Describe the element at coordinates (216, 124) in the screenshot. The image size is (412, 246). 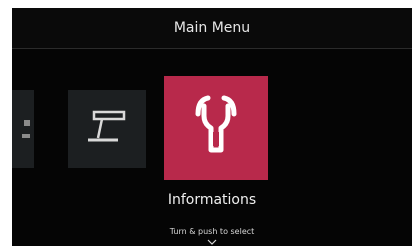
I see `wrench-icon` at that location.